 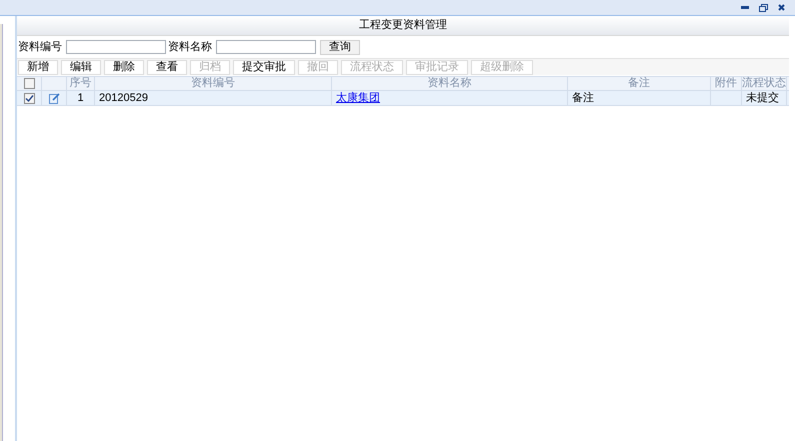 I want to click on field-label: 资料编号, so click(x=40, y=47).